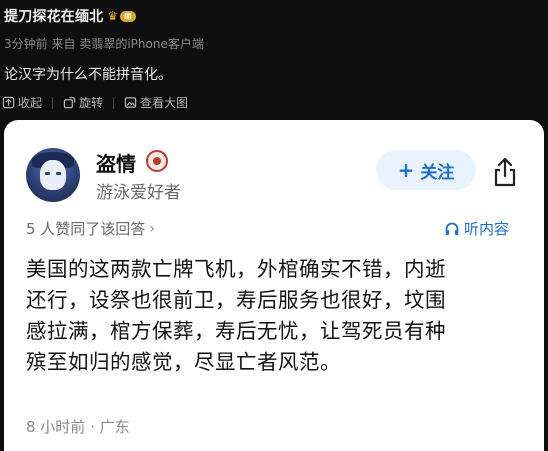 The height and width of the screenshot is (451, 548). I want to click on image-toolbar: 收起 旋转 查看大图, so click(95, 102).